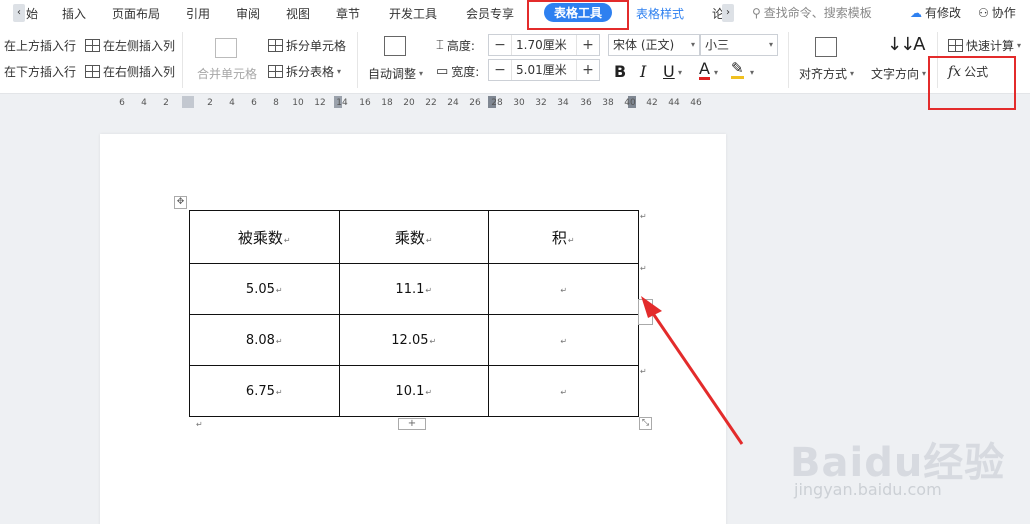 Image resolution: width=1030 pixels, height=524 pixels. I want to click on watermark: Baidu经验 jingyan.baidu.com, so click(910, 465).